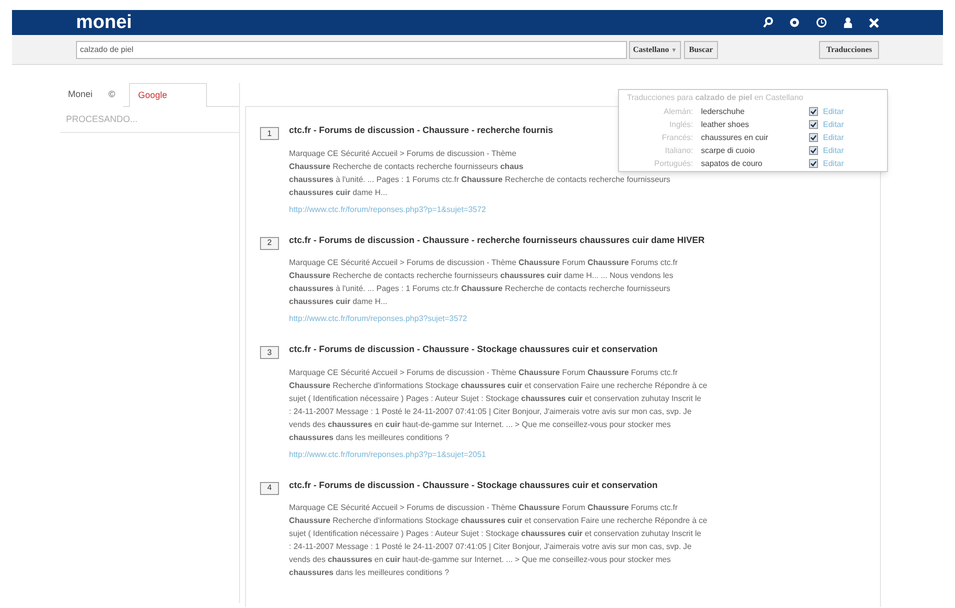 The image size is (955, 608). Describe the element at coordinates (168, 95) in the screenshot. I see `tab: Google` at that location.